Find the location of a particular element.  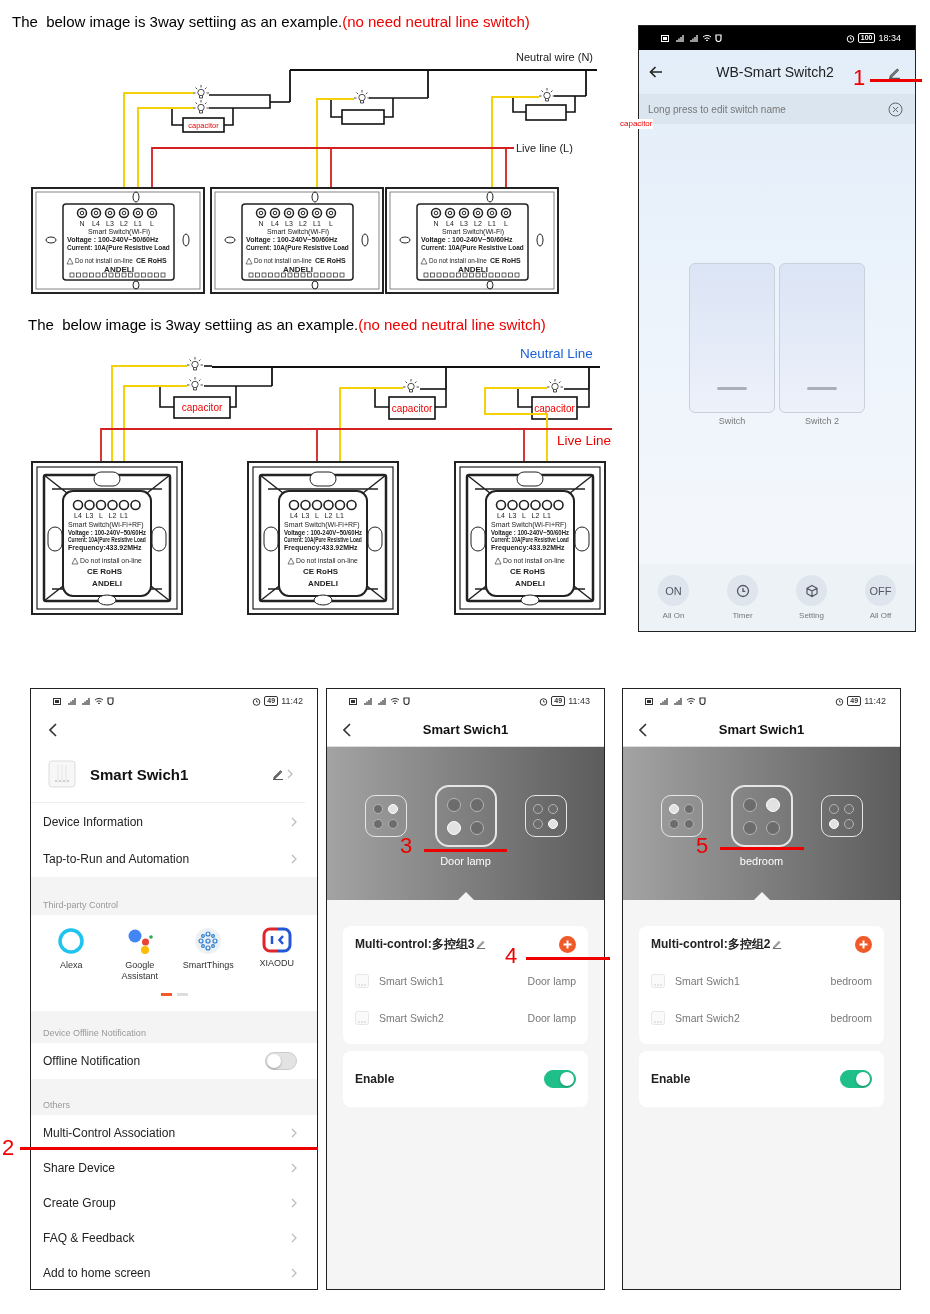

hint-text: Long press to edit switch name is located at coordinates (717, 109).